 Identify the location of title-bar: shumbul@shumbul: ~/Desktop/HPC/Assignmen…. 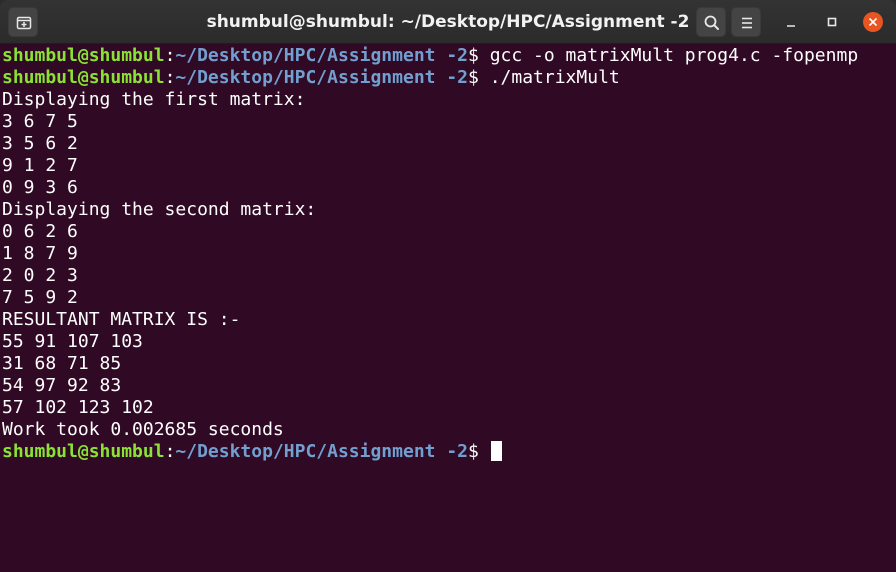
(448, 22).